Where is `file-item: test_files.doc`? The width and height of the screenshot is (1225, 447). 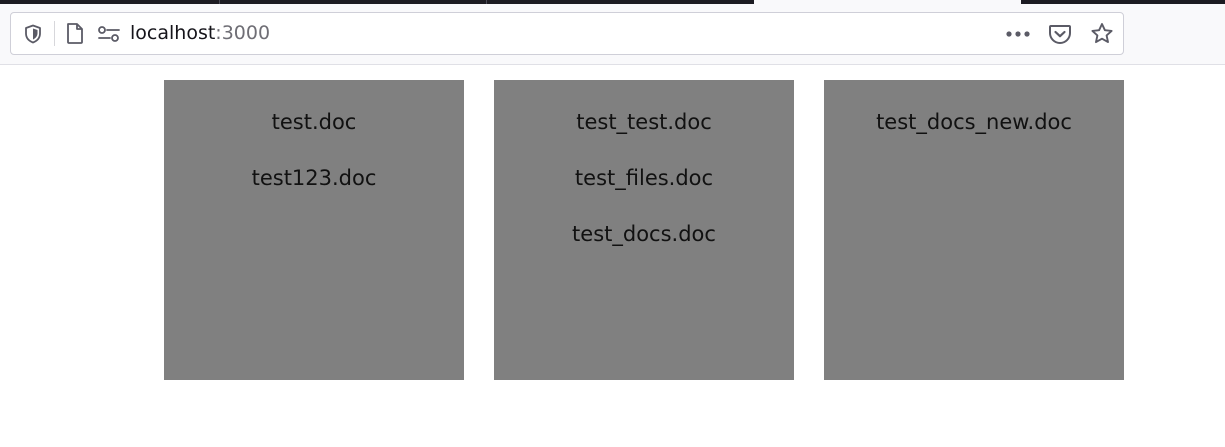 file-item: test_files.doc is located at coordinates (644, 178).